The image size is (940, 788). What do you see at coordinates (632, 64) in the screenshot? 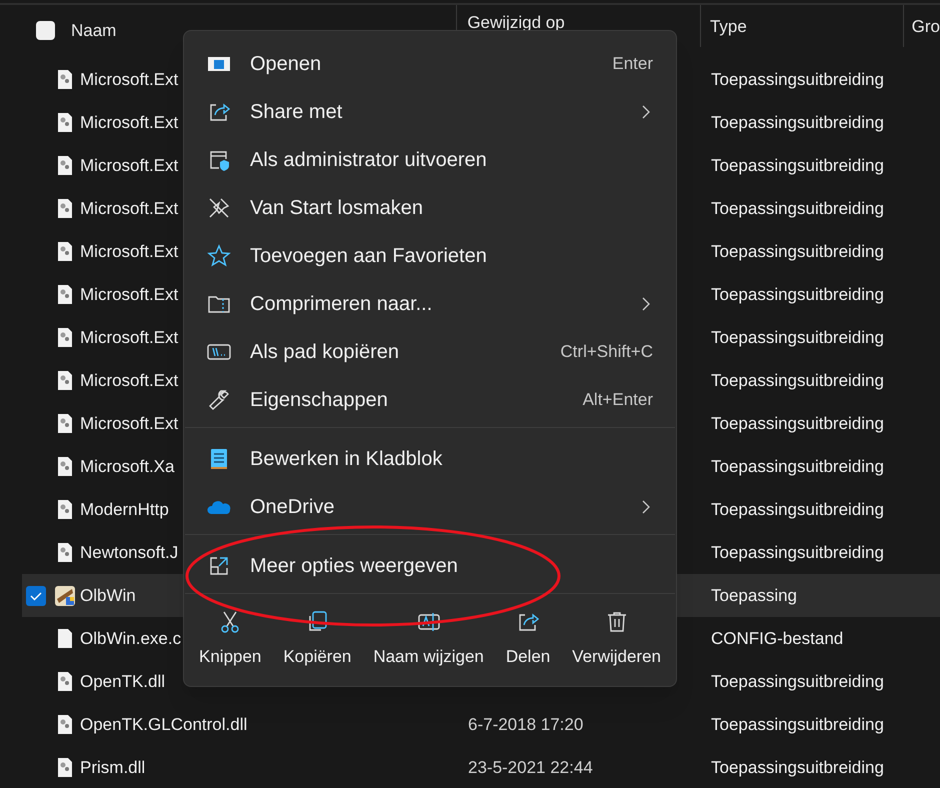
I see `shortcut-label: Enter` at bounding box center [632, 64].